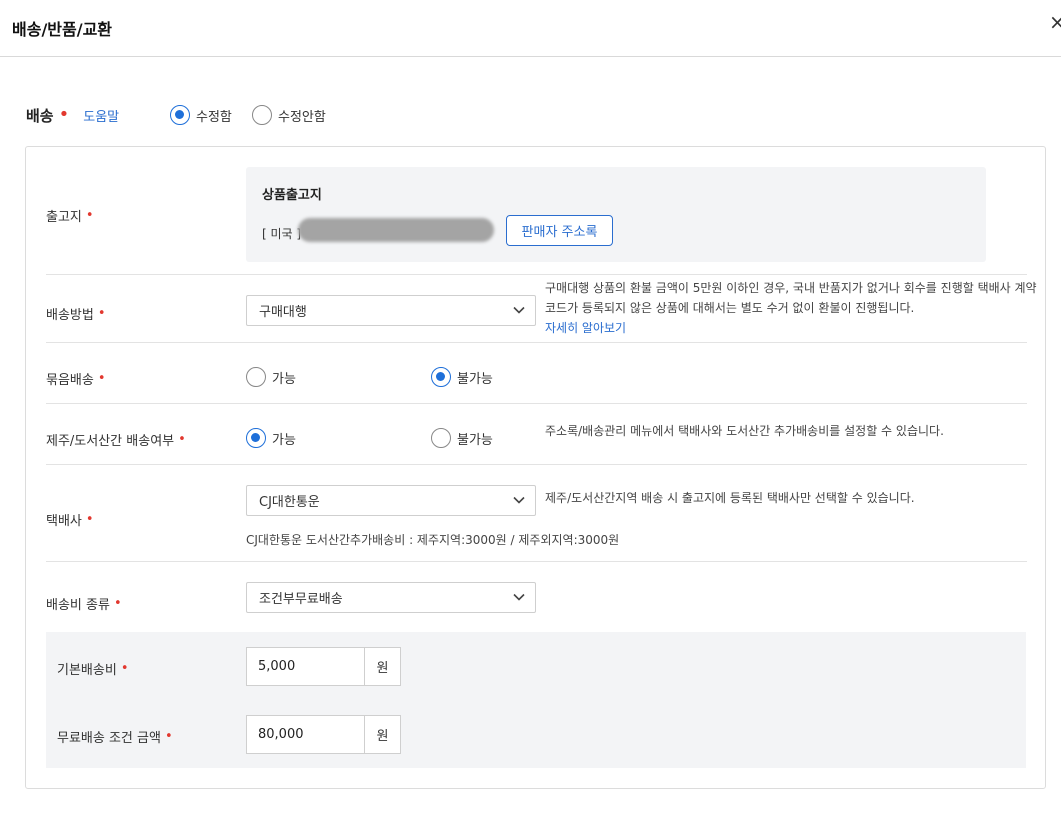 The image size is (1061, 825). Describe the element at coordinates (214, 117) in the screenshot. I see `radio-label: 수정함` at that location.